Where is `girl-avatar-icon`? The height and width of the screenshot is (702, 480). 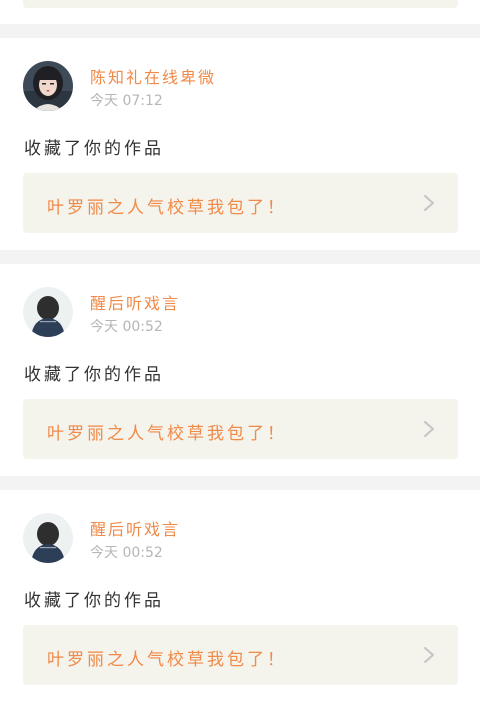
girl-avatar-icon is located at coordinates (48, 86).